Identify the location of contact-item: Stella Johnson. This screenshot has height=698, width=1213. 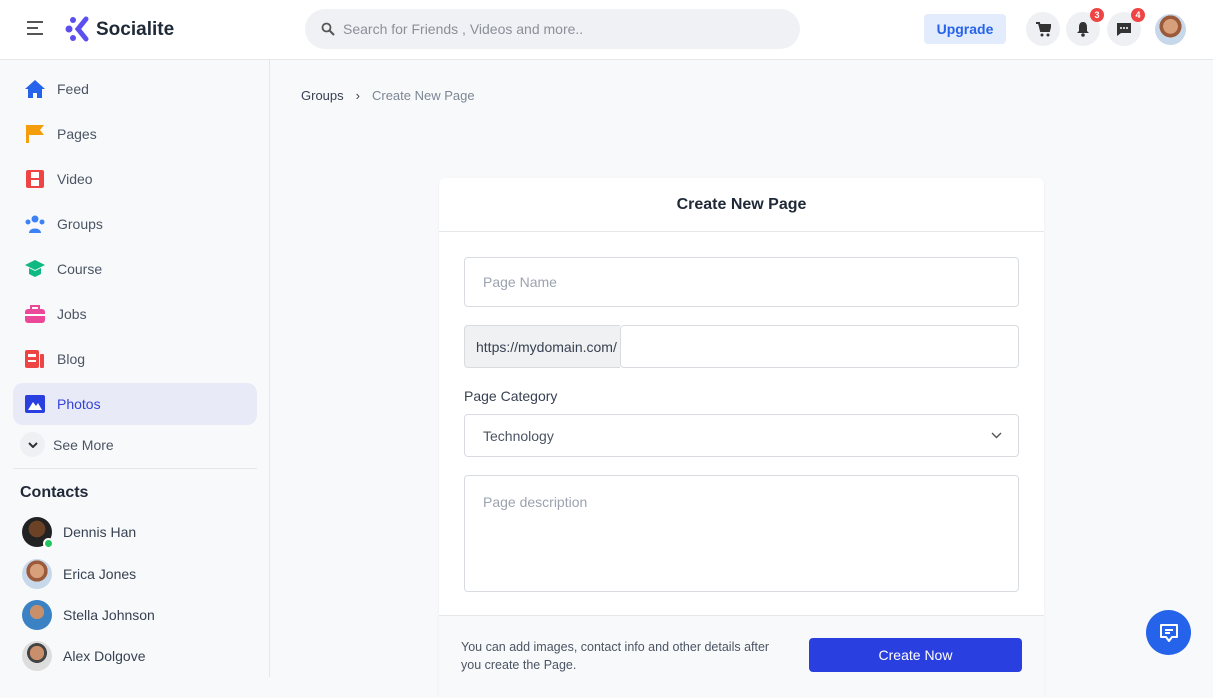
(88, 615).